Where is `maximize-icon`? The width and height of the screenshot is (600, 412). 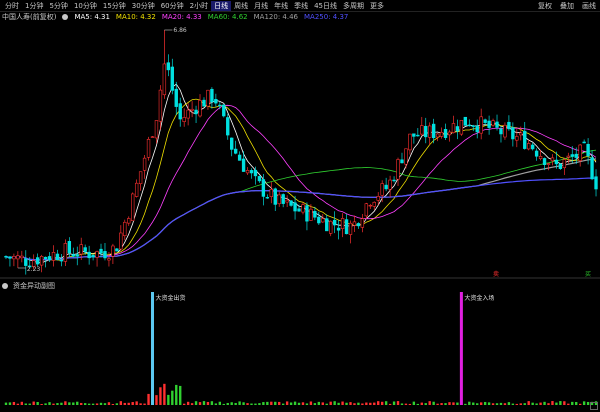
maximize-icon is located at coordinates (594, 406).